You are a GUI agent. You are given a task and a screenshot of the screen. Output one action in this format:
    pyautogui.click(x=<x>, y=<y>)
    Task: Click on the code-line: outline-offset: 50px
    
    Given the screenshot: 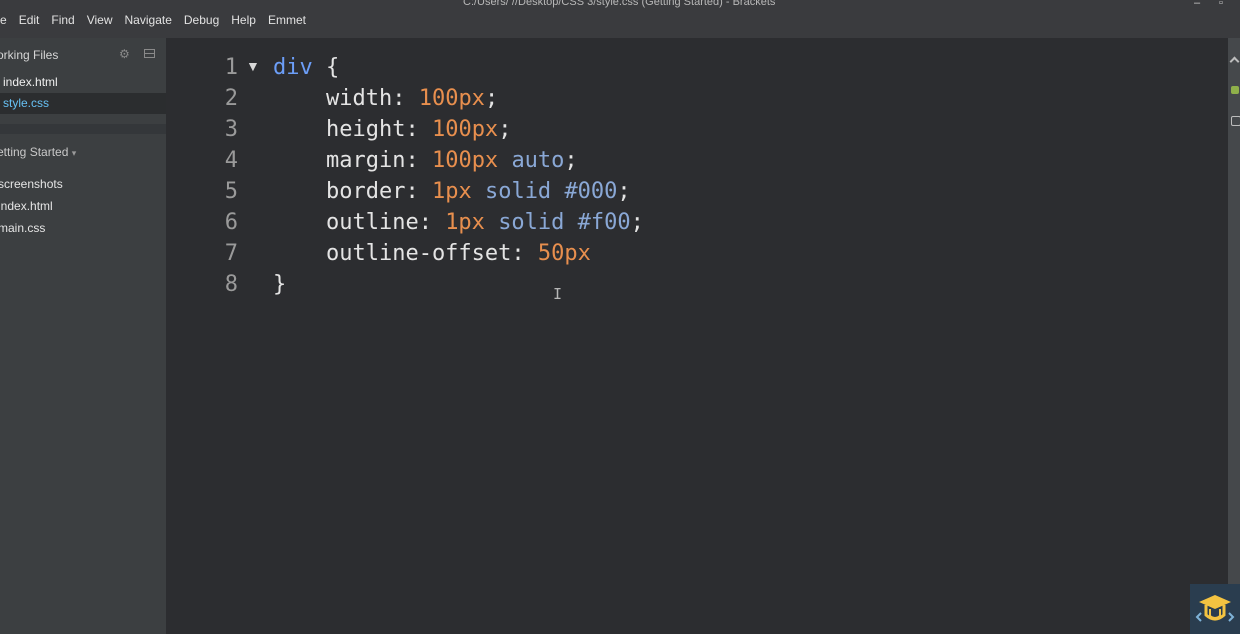 What is the action you would take?
    pyautogui.click(x=432, y=253)
    